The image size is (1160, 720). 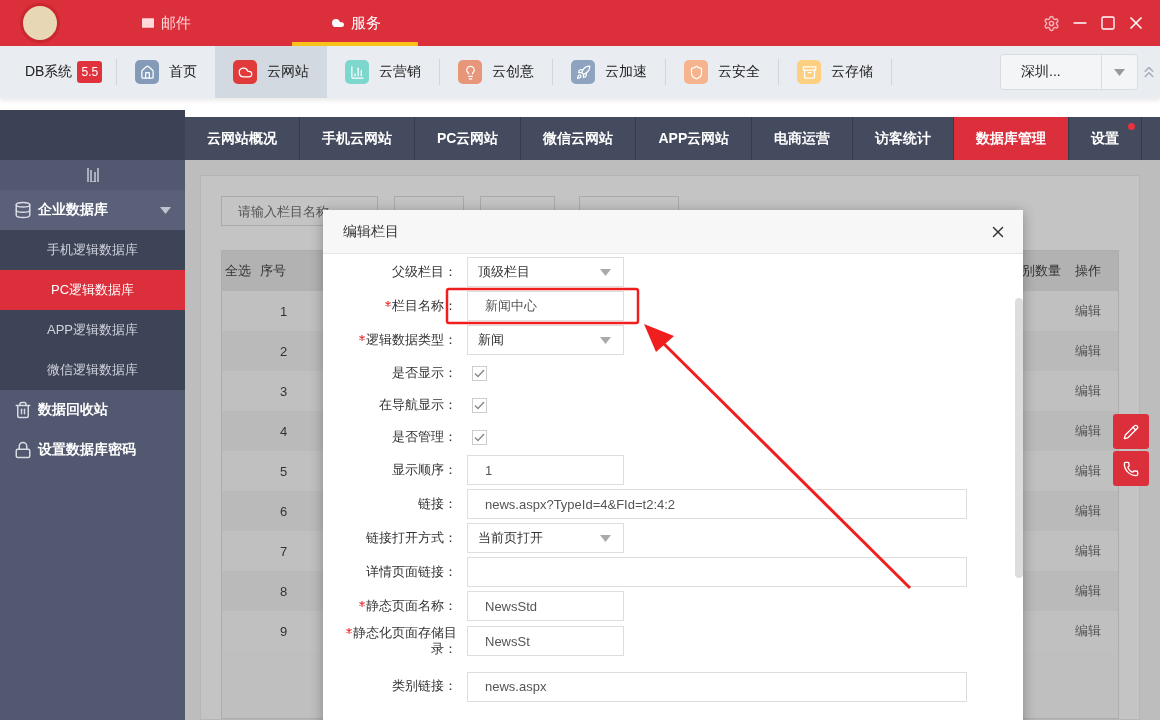 I want to click on settings-icon, so click(x=1051, y=23).